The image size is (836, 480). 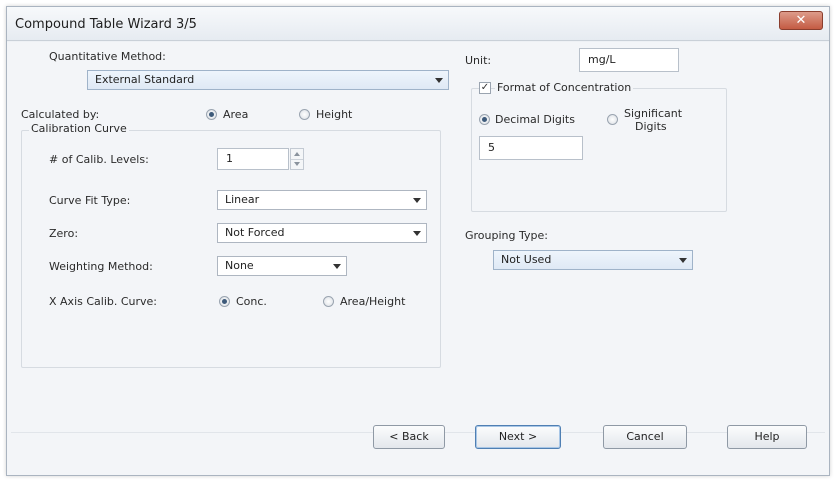 I want to click on calib-levels-label: # of Calib. Levels:, so click(x=99, y=159).